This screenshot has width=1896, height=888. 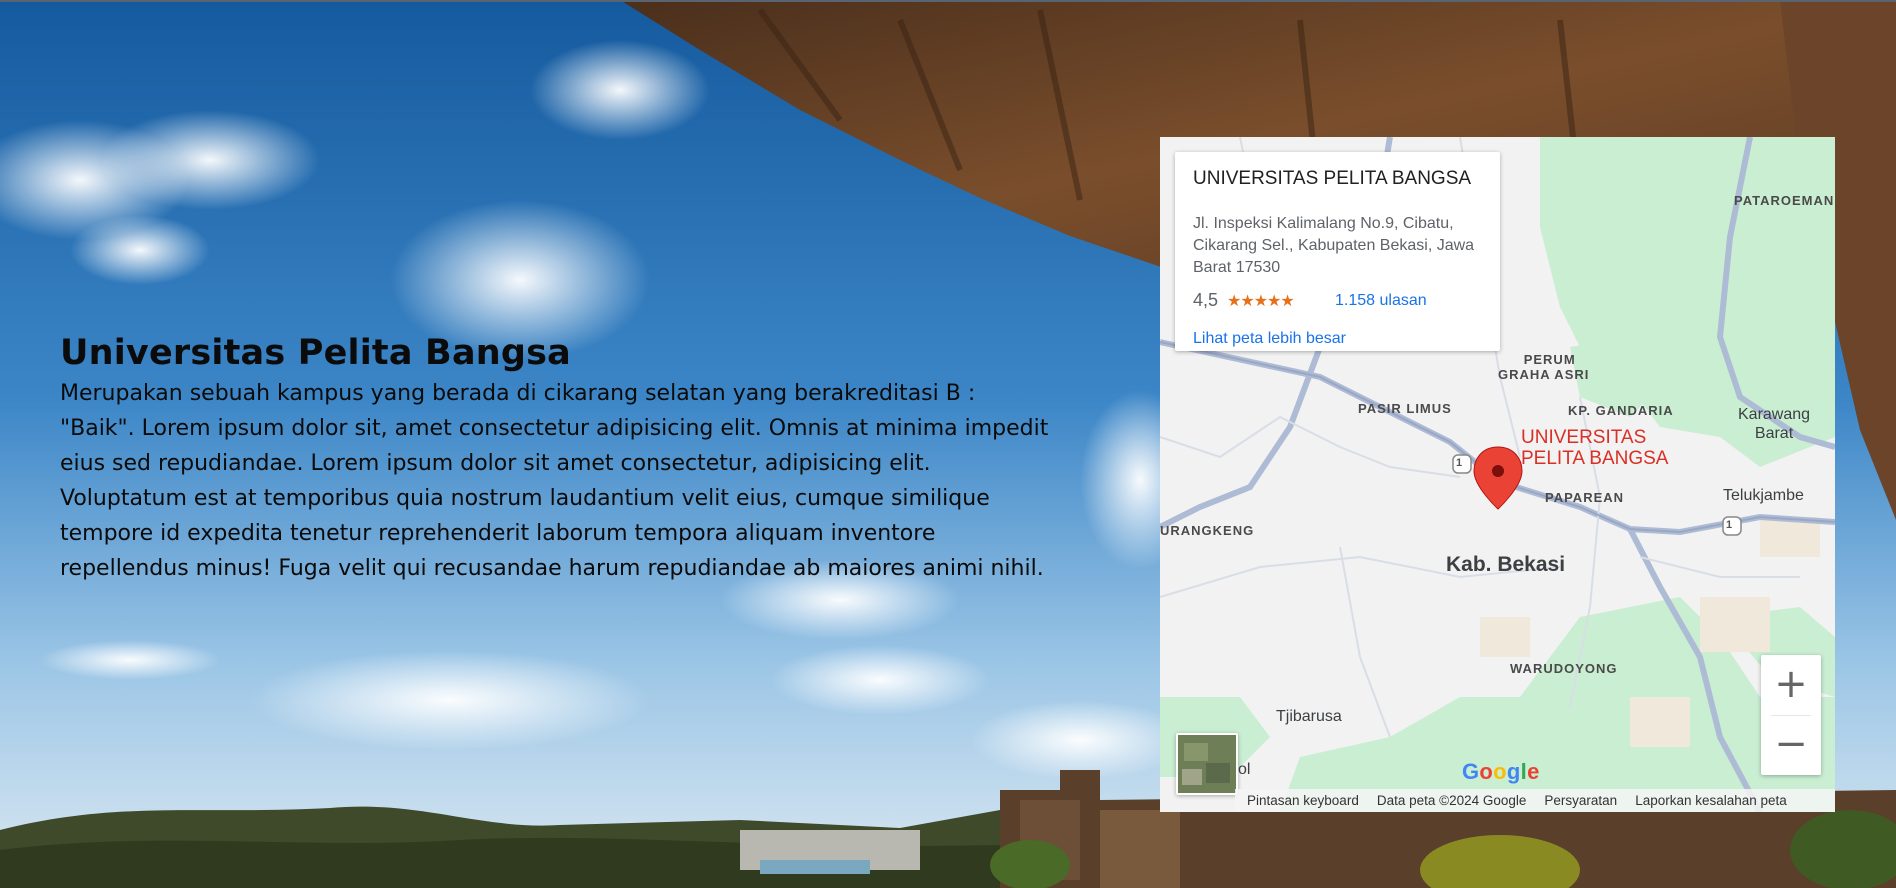 What do you see at coordinates (1207, 764) in the screenshot?
I see `satellite-layer-toggle` at bounding box center [1207, 764].